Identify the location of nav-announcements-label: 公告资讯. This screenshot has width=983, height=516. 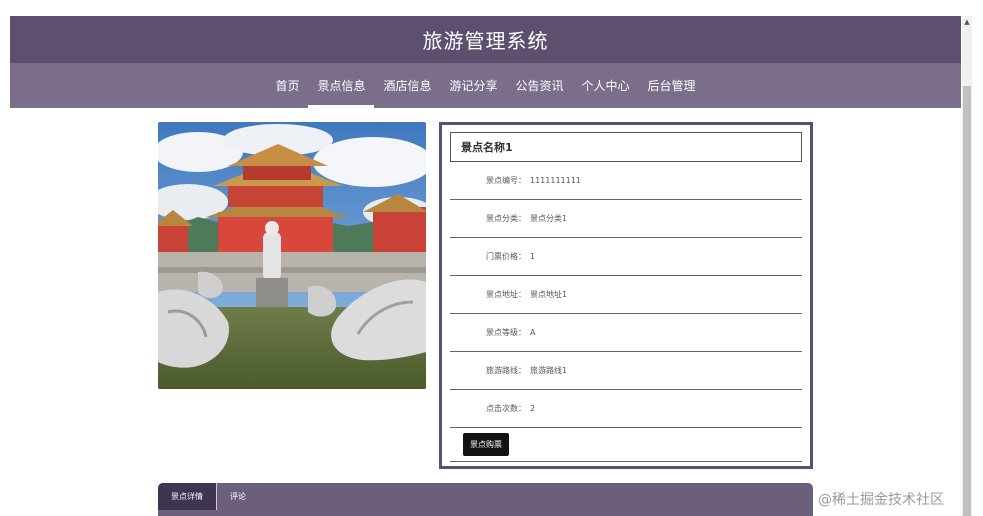
(539, 86).